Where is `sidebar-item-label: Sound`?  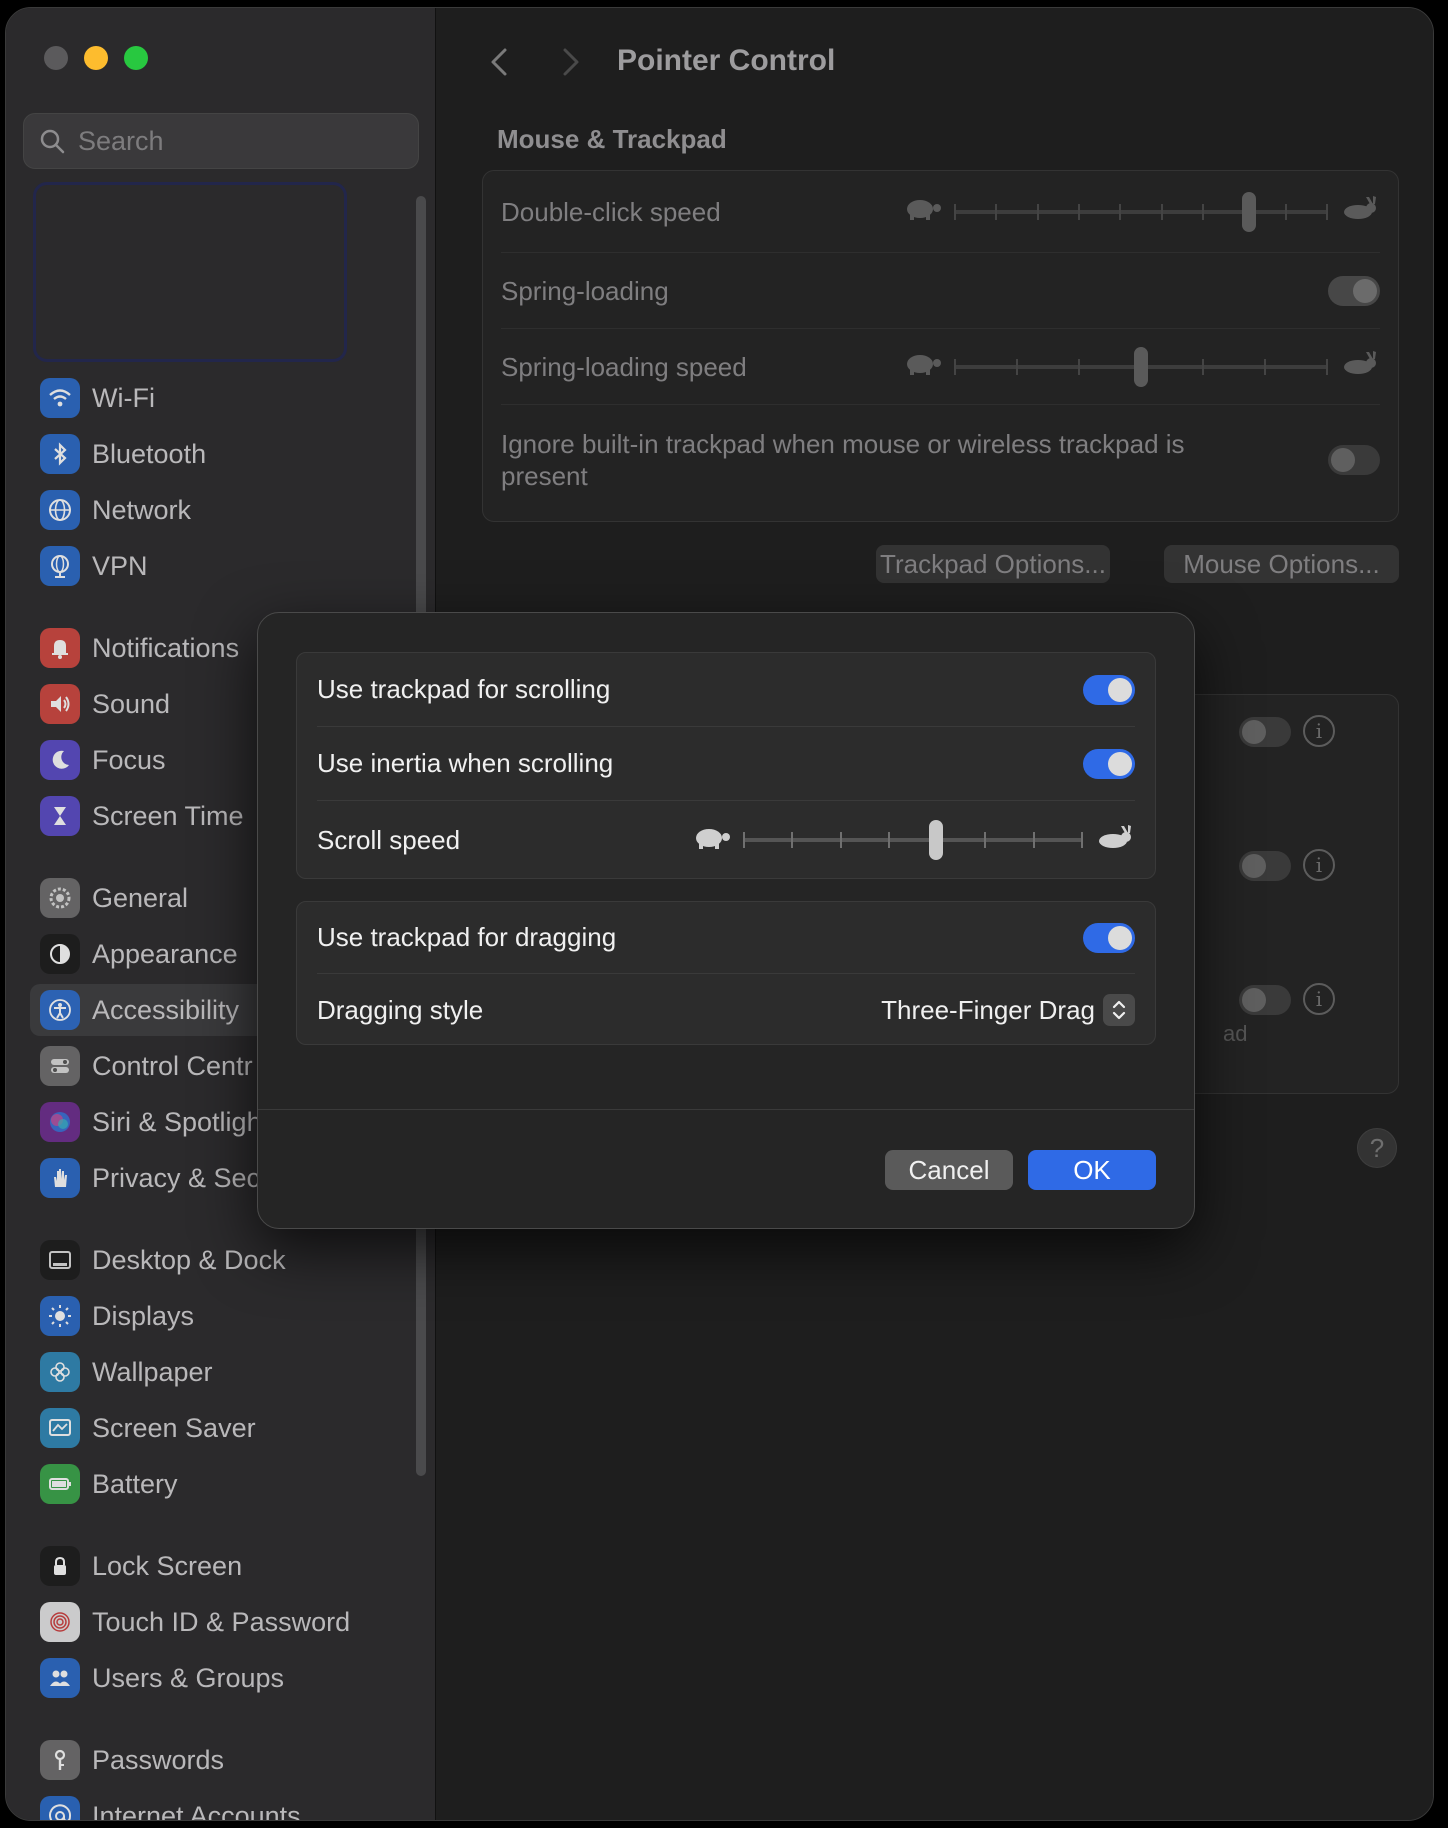
sidebar-item-label: Sound is located at coordinates (131, 703).